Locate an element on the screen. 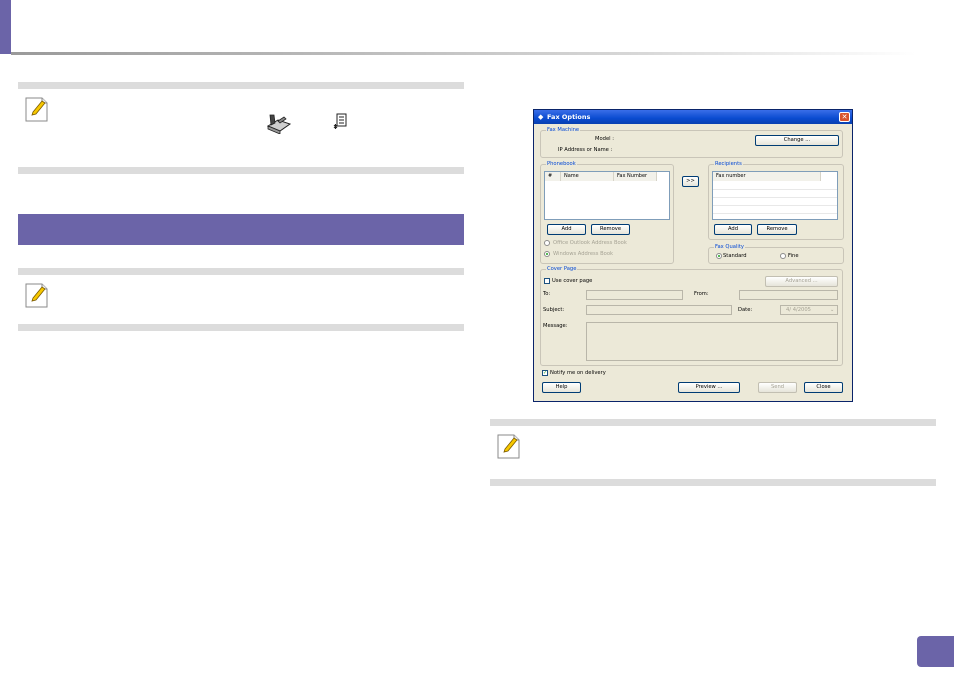 The height and width of the screenshot is (674, 954). fax-machine-label: Fax Machine is located at coordinates (563, 130).